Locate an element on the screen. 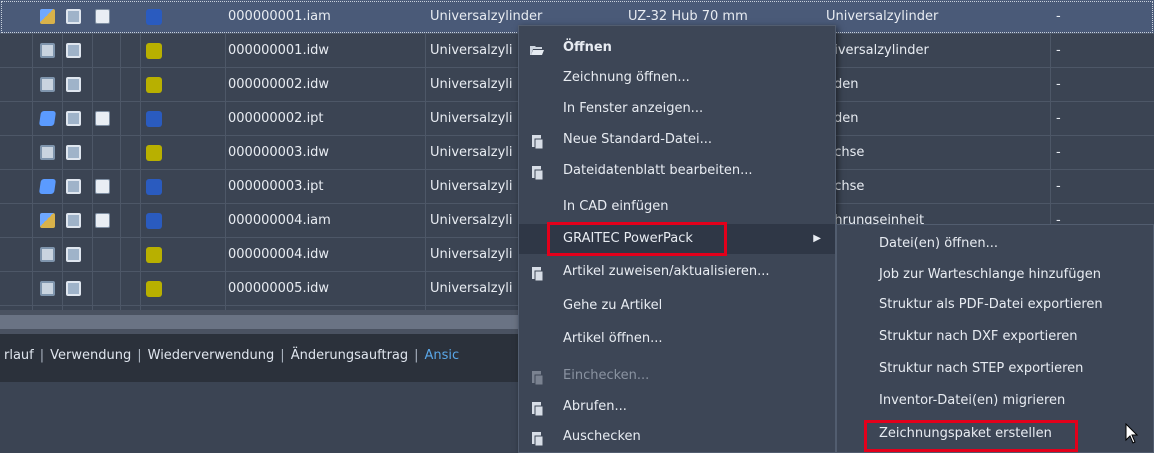  submenu-item: Struktur als PDF-Datei exportieren is located at coordinates (995, 305).